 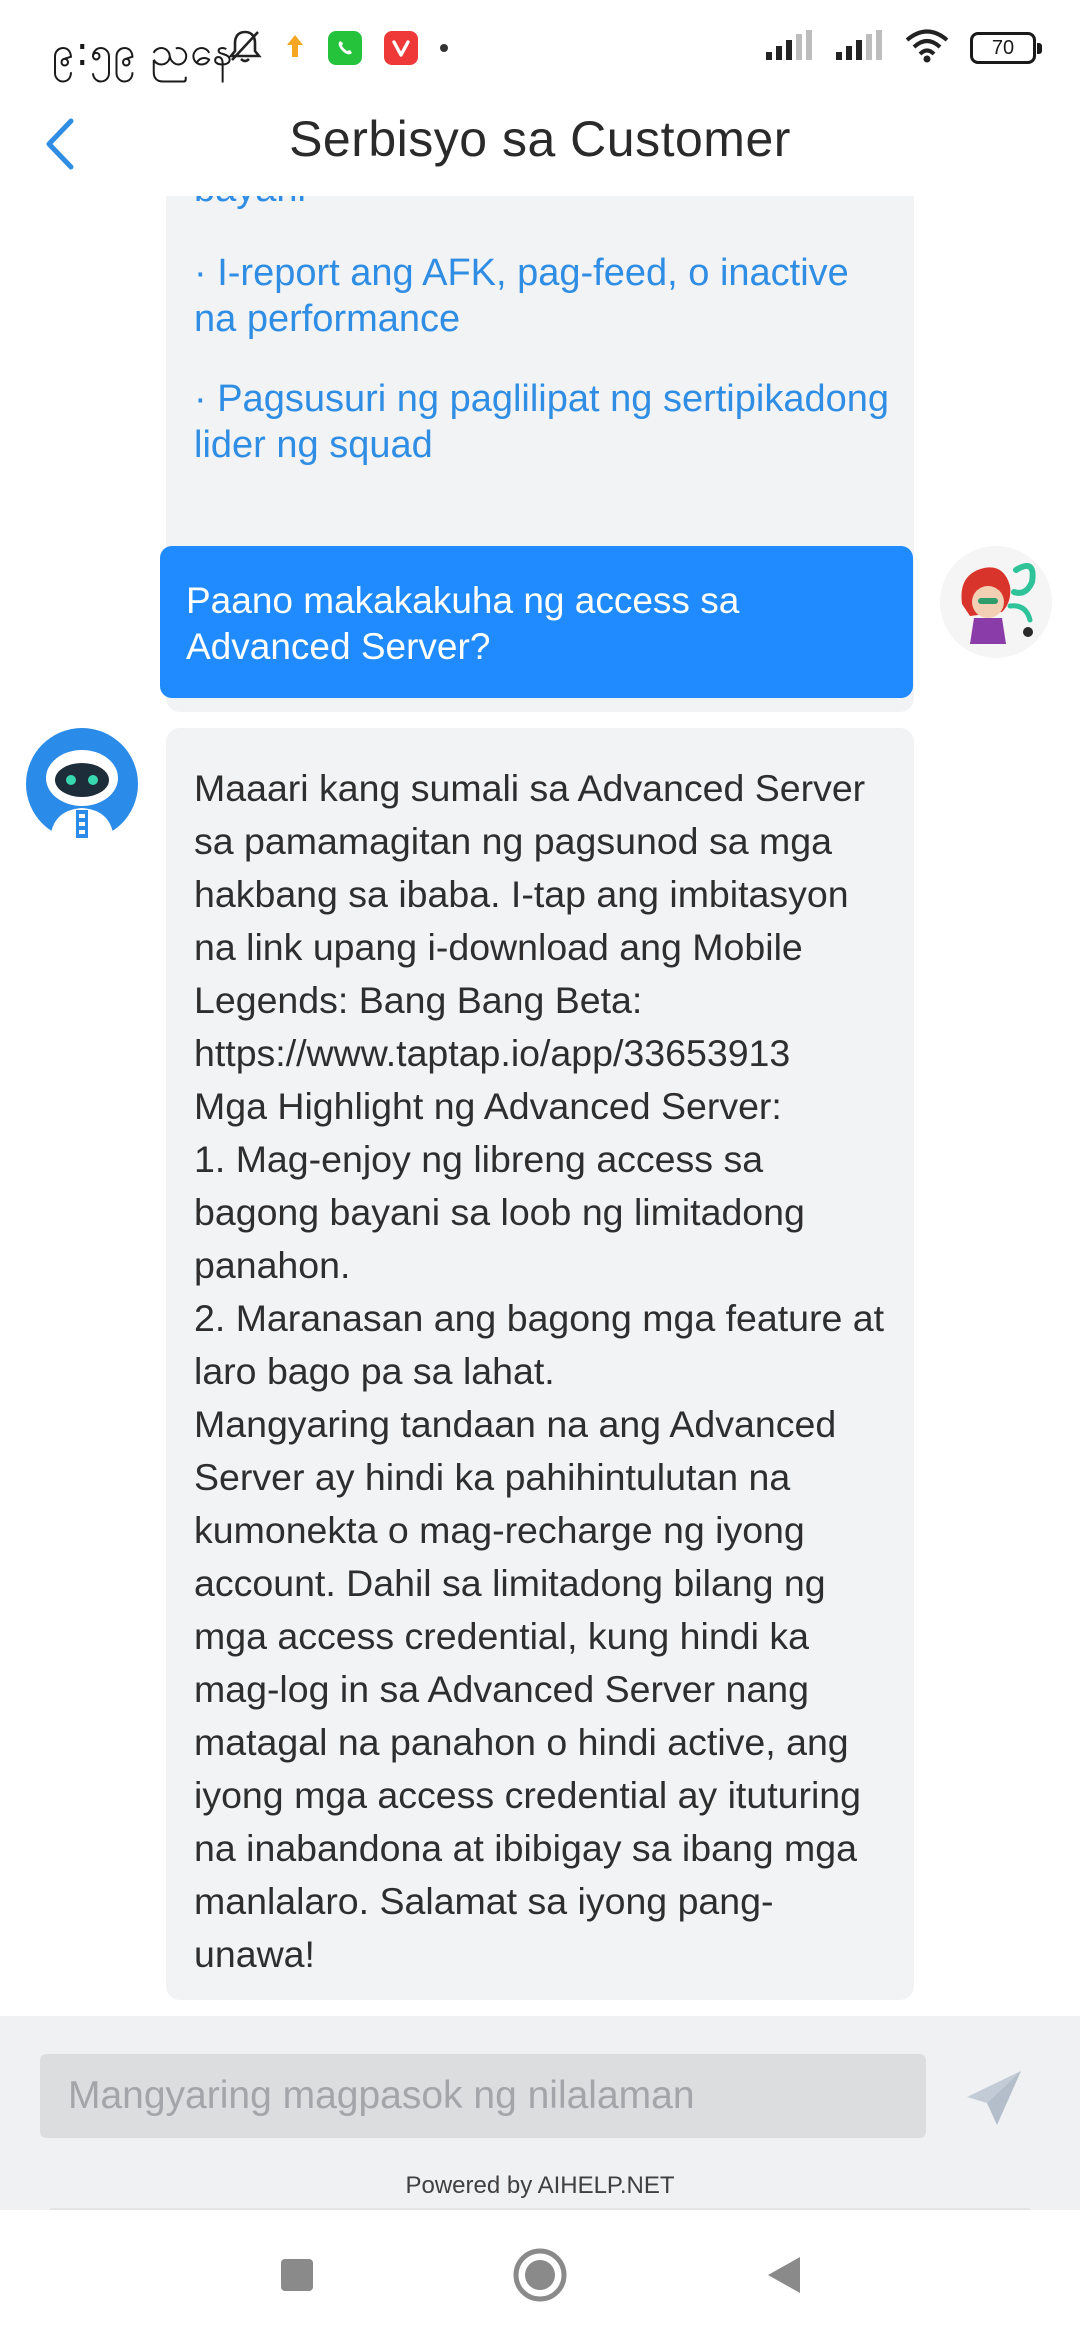 I want to click on page-title: Serbisyo sa Customer, so click(x=540, y=139).